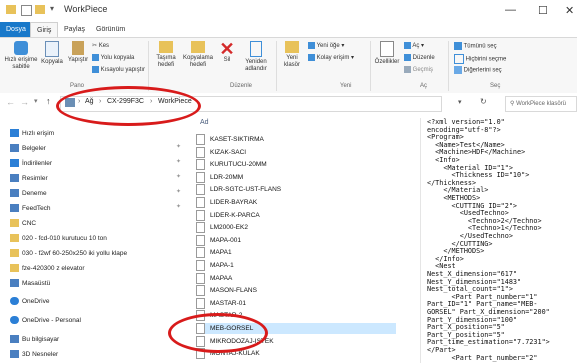 The height and width of the screenshot is (363, 577). Describe the element at coordinates (29, 301) in the screenshot. I see `nav-item-onedrive: OneDrive` at that location.